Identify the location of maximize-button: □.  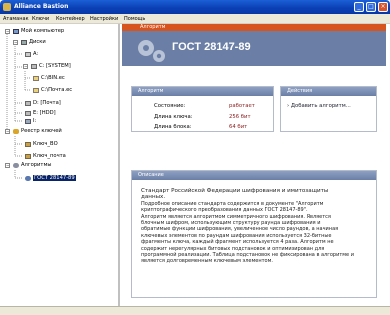
(371, 7).